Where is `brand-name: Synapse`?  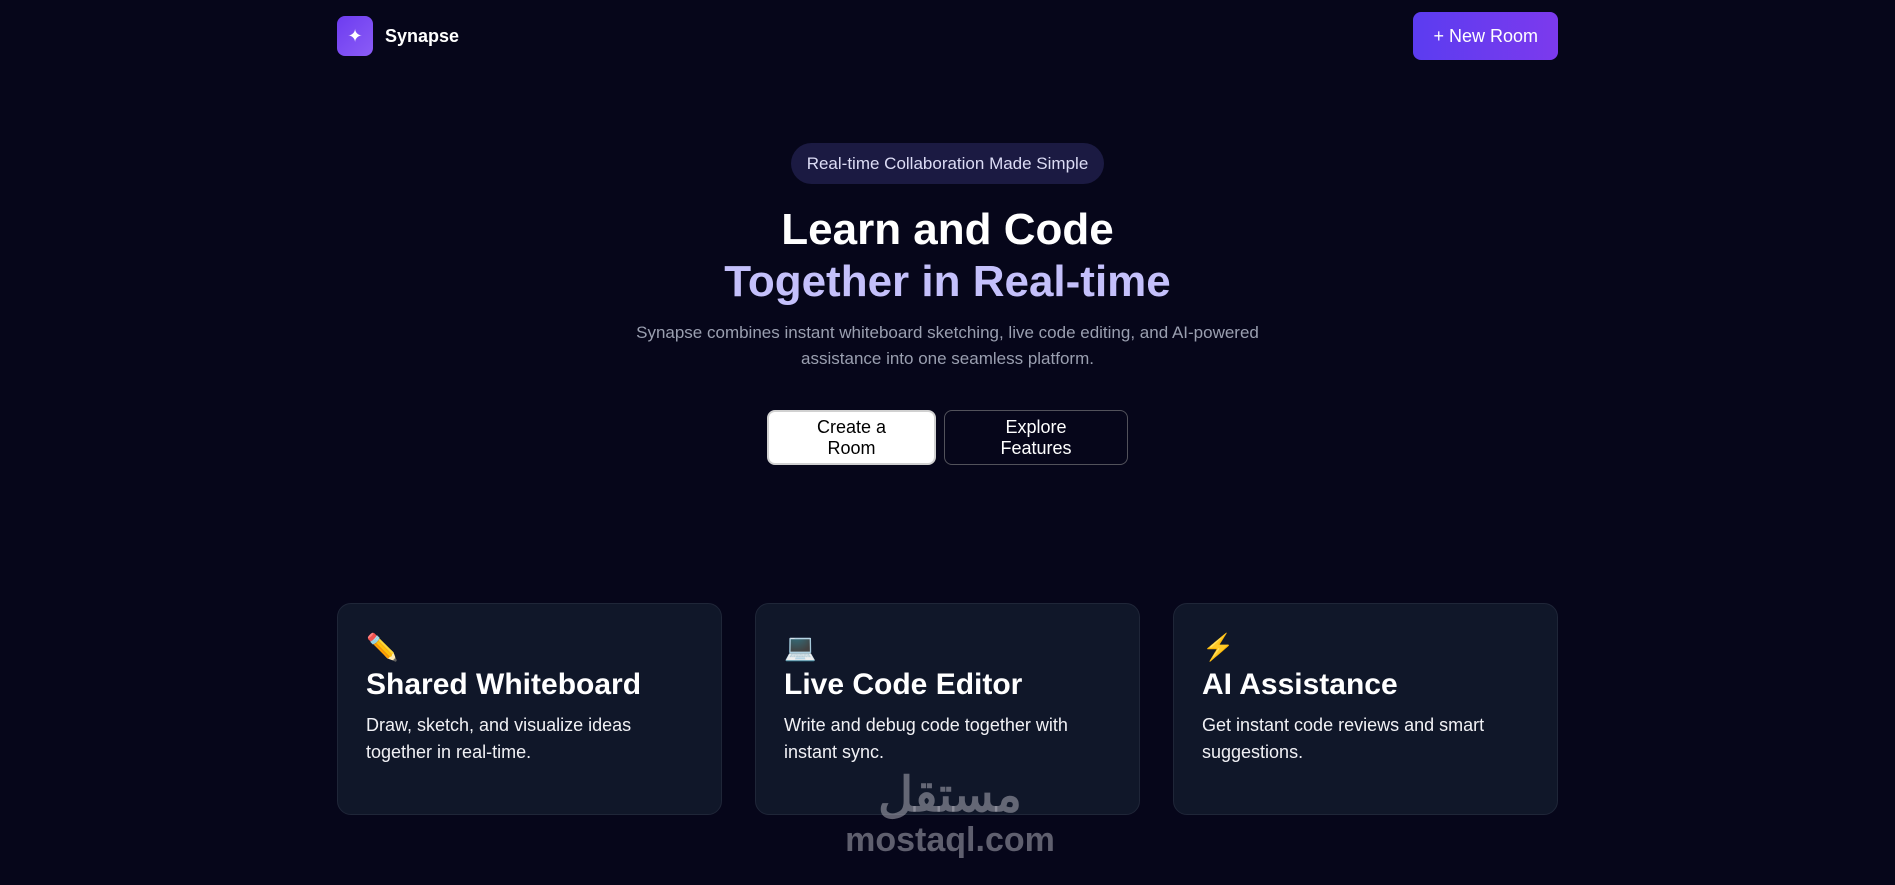 brand-name: Synapse is located at coordinates (422, 35).